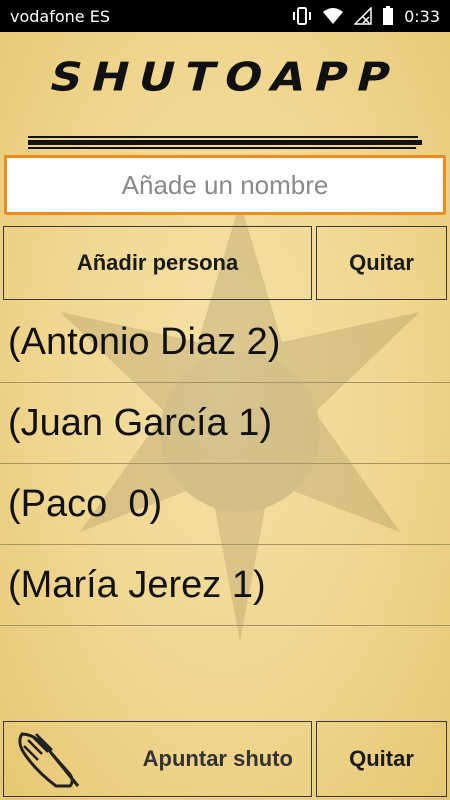  I want to click on praying-hands-icon, so click(48, 762).